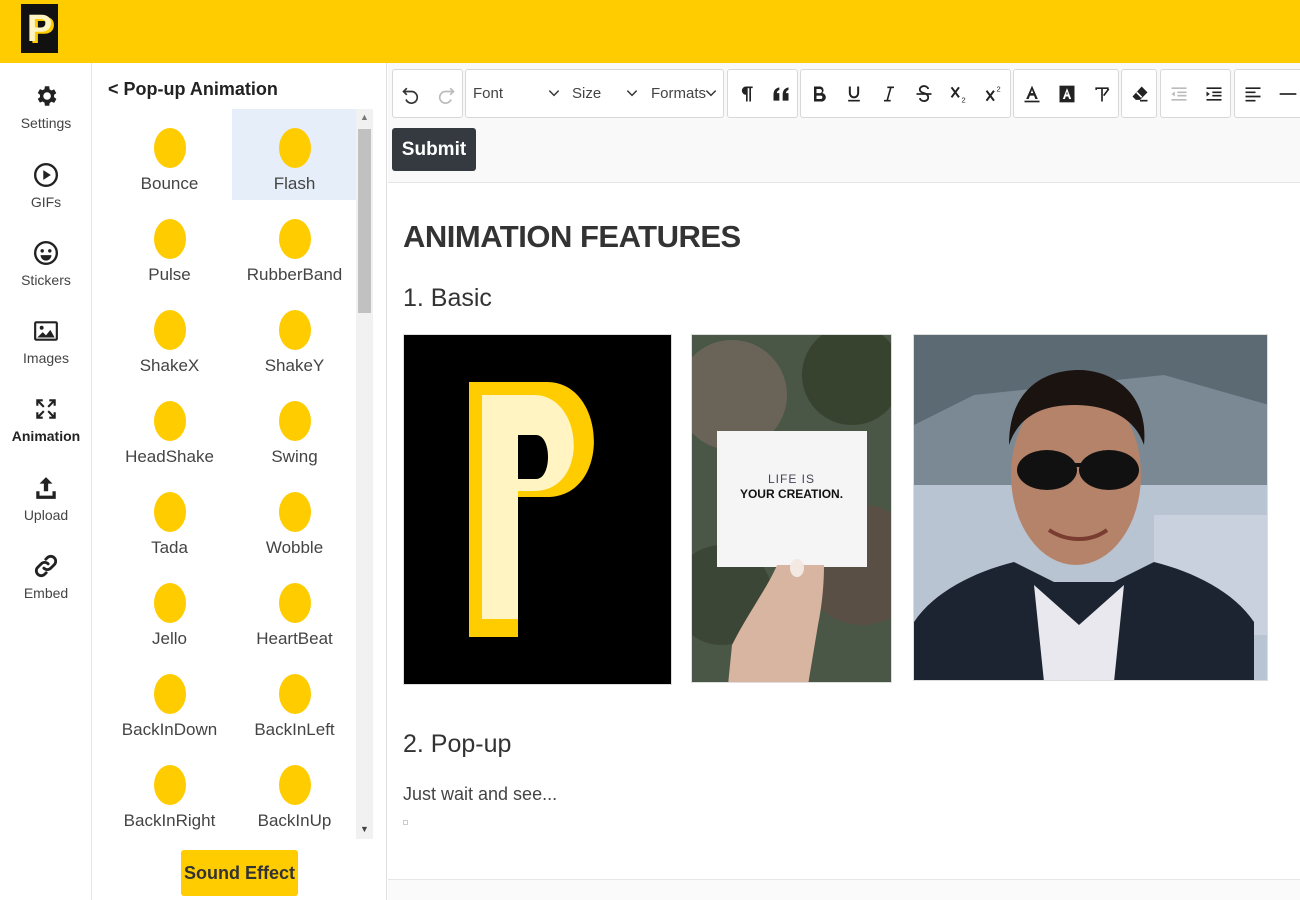 This screenshot has width=1300, height=900. I want to click on font-color-button, so click(1031, 93).